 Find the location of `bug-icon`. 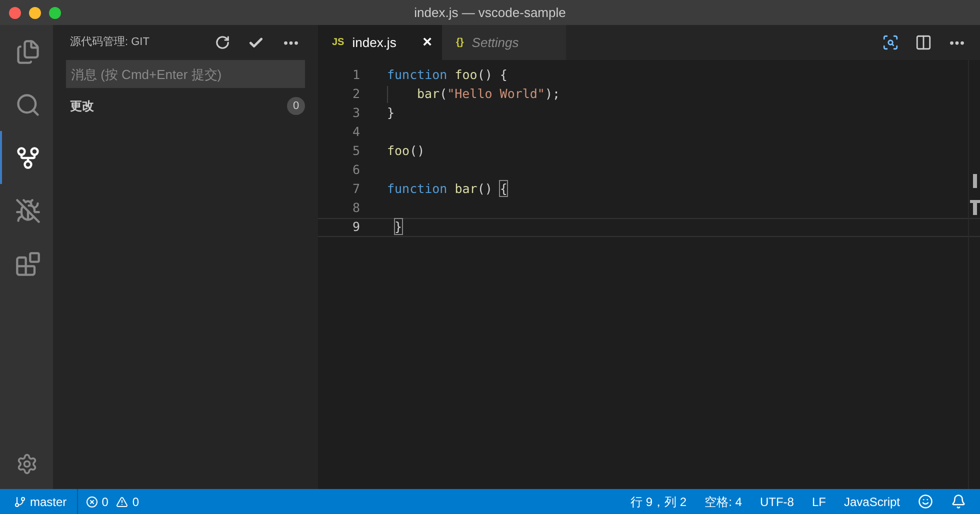

bug-icon is located at coordinates (27, 211).